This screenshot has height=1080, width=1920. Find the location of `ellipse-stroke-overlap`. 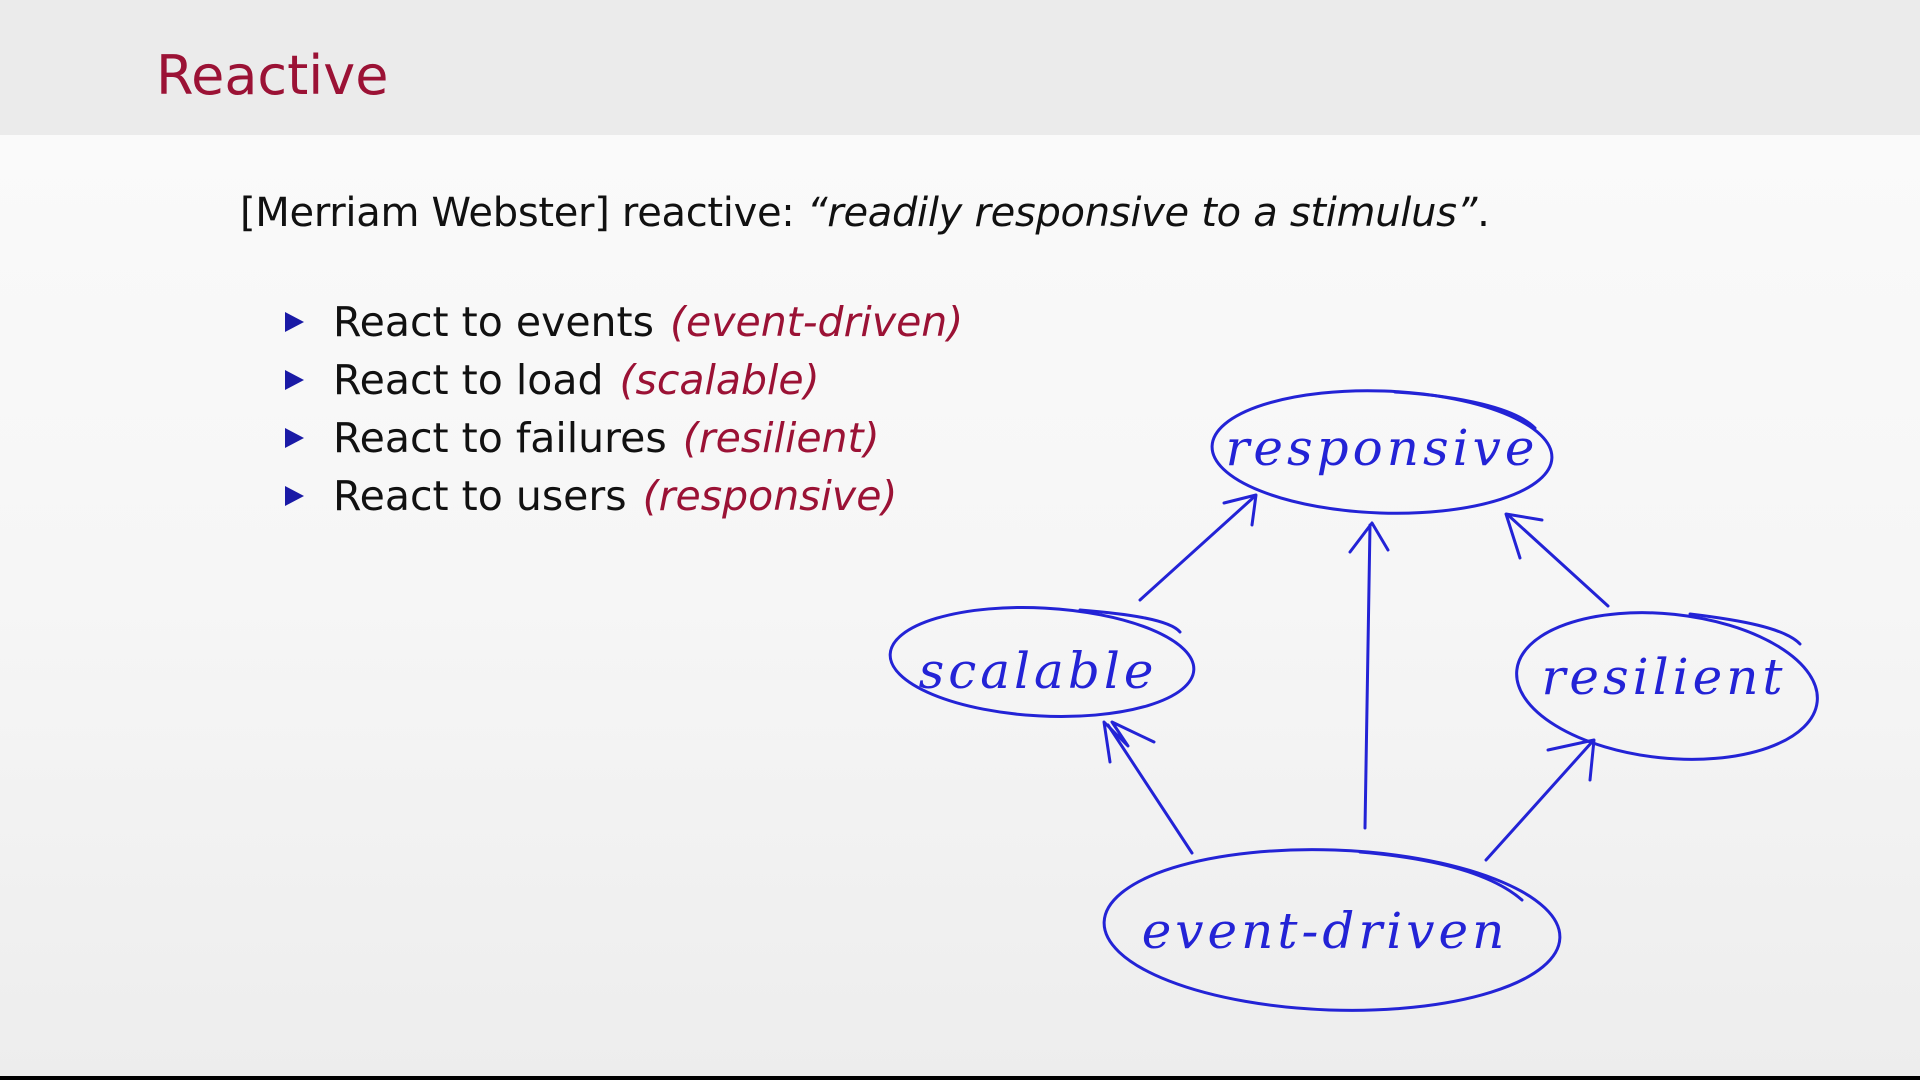

ellipse-stroke-overlap is located at coordinates (1441, 876).